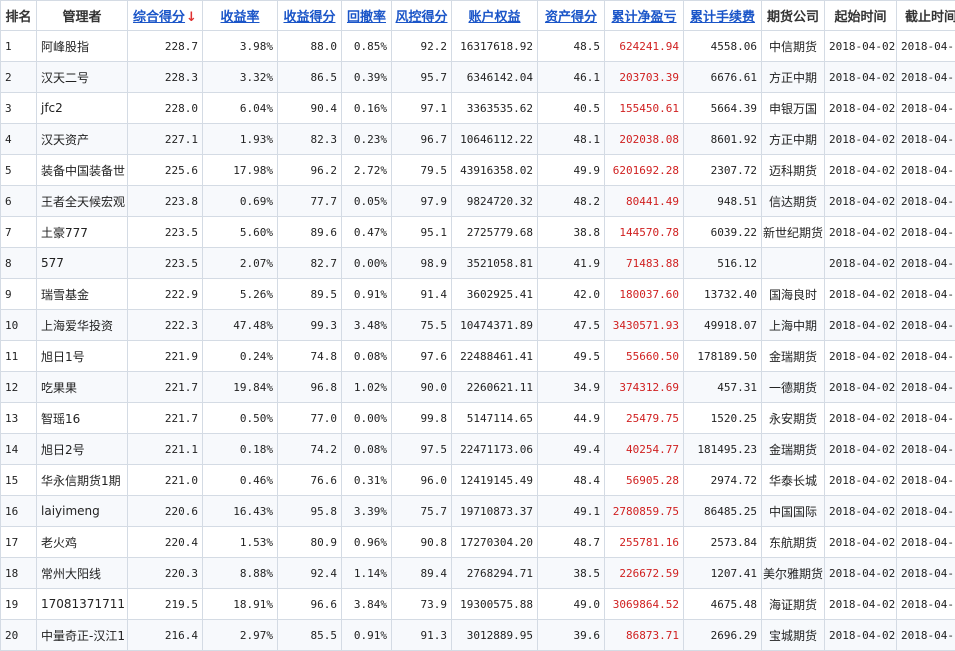  What do you see at coordinates (310, 170) in the screenshot?
I see `cell-return-score: 96.2` at bounding box center [310, 170].